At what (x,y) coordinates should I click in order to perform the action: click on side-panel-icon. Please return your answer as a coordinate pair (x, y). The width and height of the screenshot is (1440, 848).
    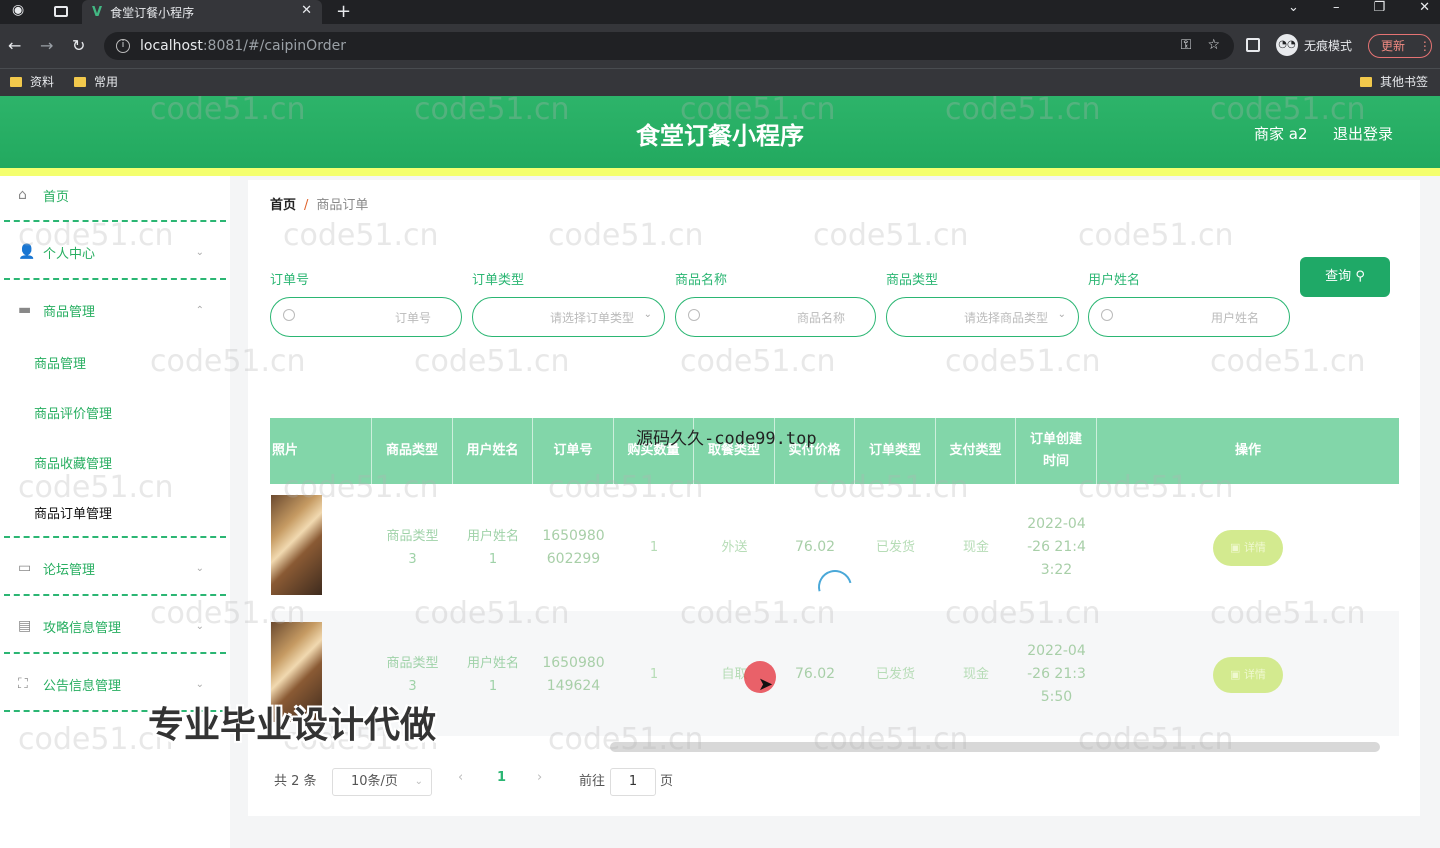
    Looking at the image, I should click on (1253, 45).